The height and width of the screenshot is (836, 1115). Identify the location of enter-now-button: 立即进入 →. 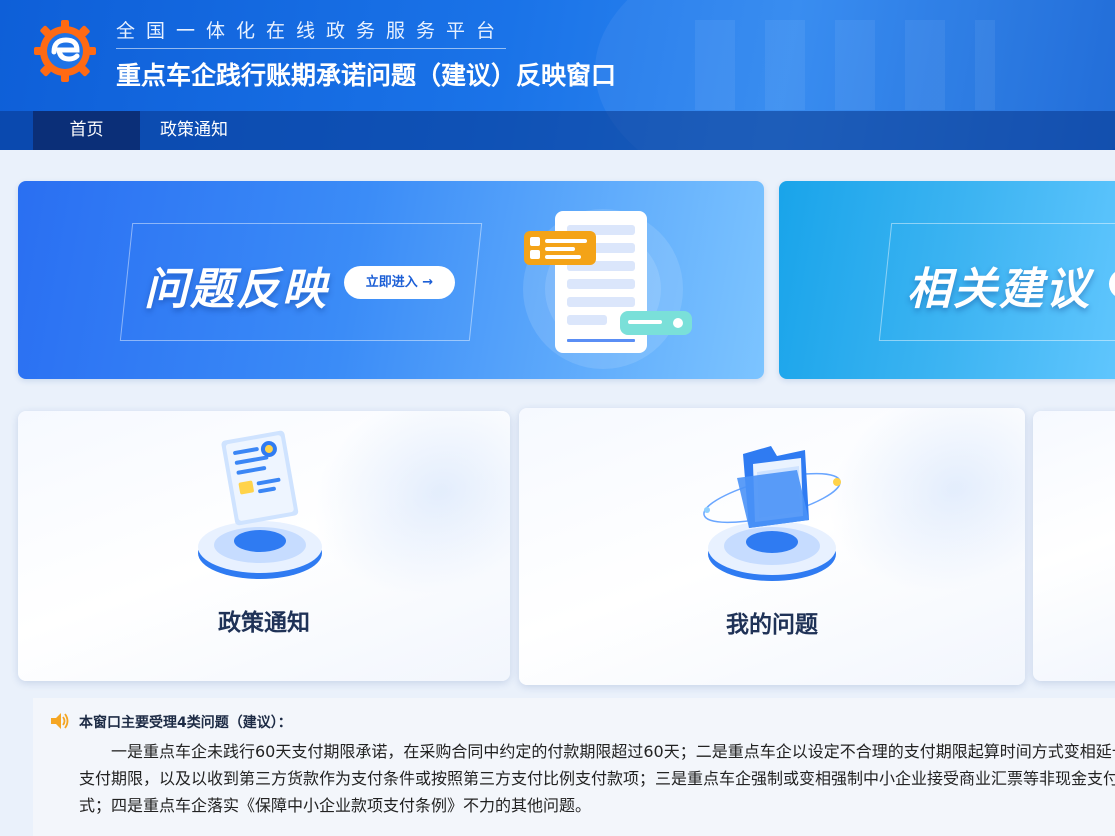
(399, 282).